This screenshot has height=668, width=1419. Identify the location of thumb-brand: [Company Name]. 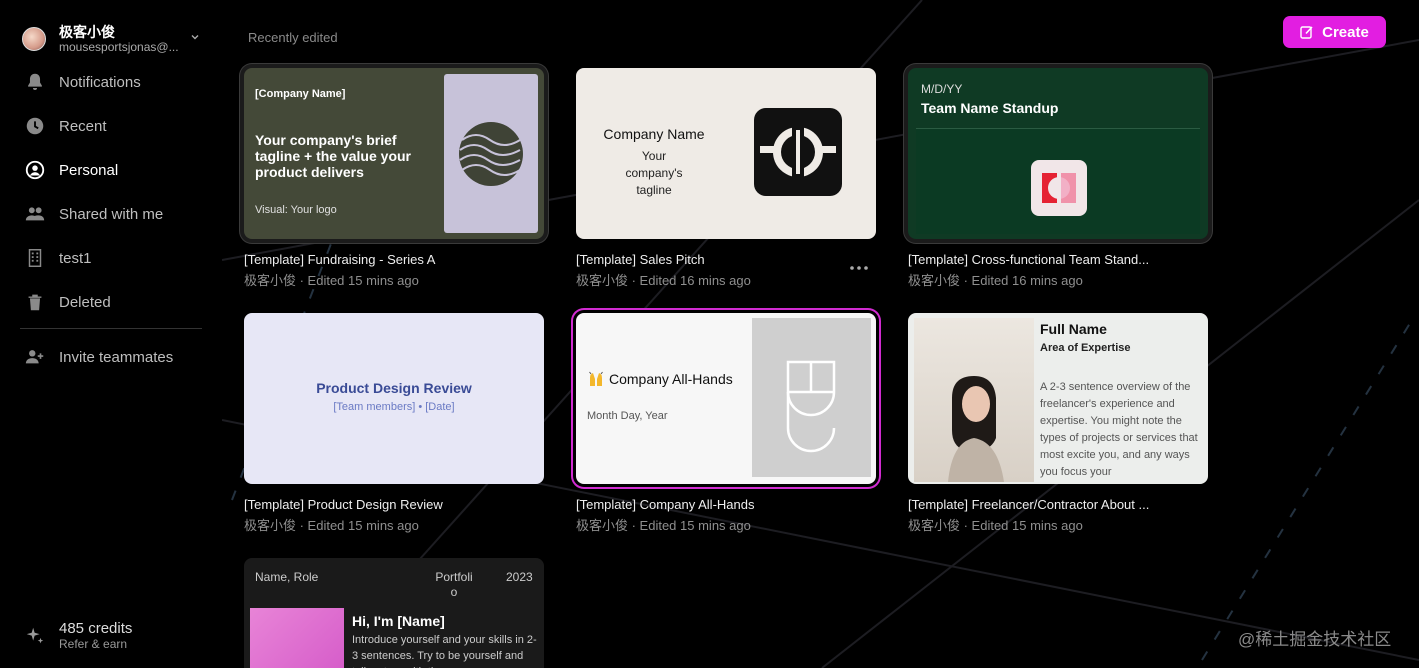
(300, 94).